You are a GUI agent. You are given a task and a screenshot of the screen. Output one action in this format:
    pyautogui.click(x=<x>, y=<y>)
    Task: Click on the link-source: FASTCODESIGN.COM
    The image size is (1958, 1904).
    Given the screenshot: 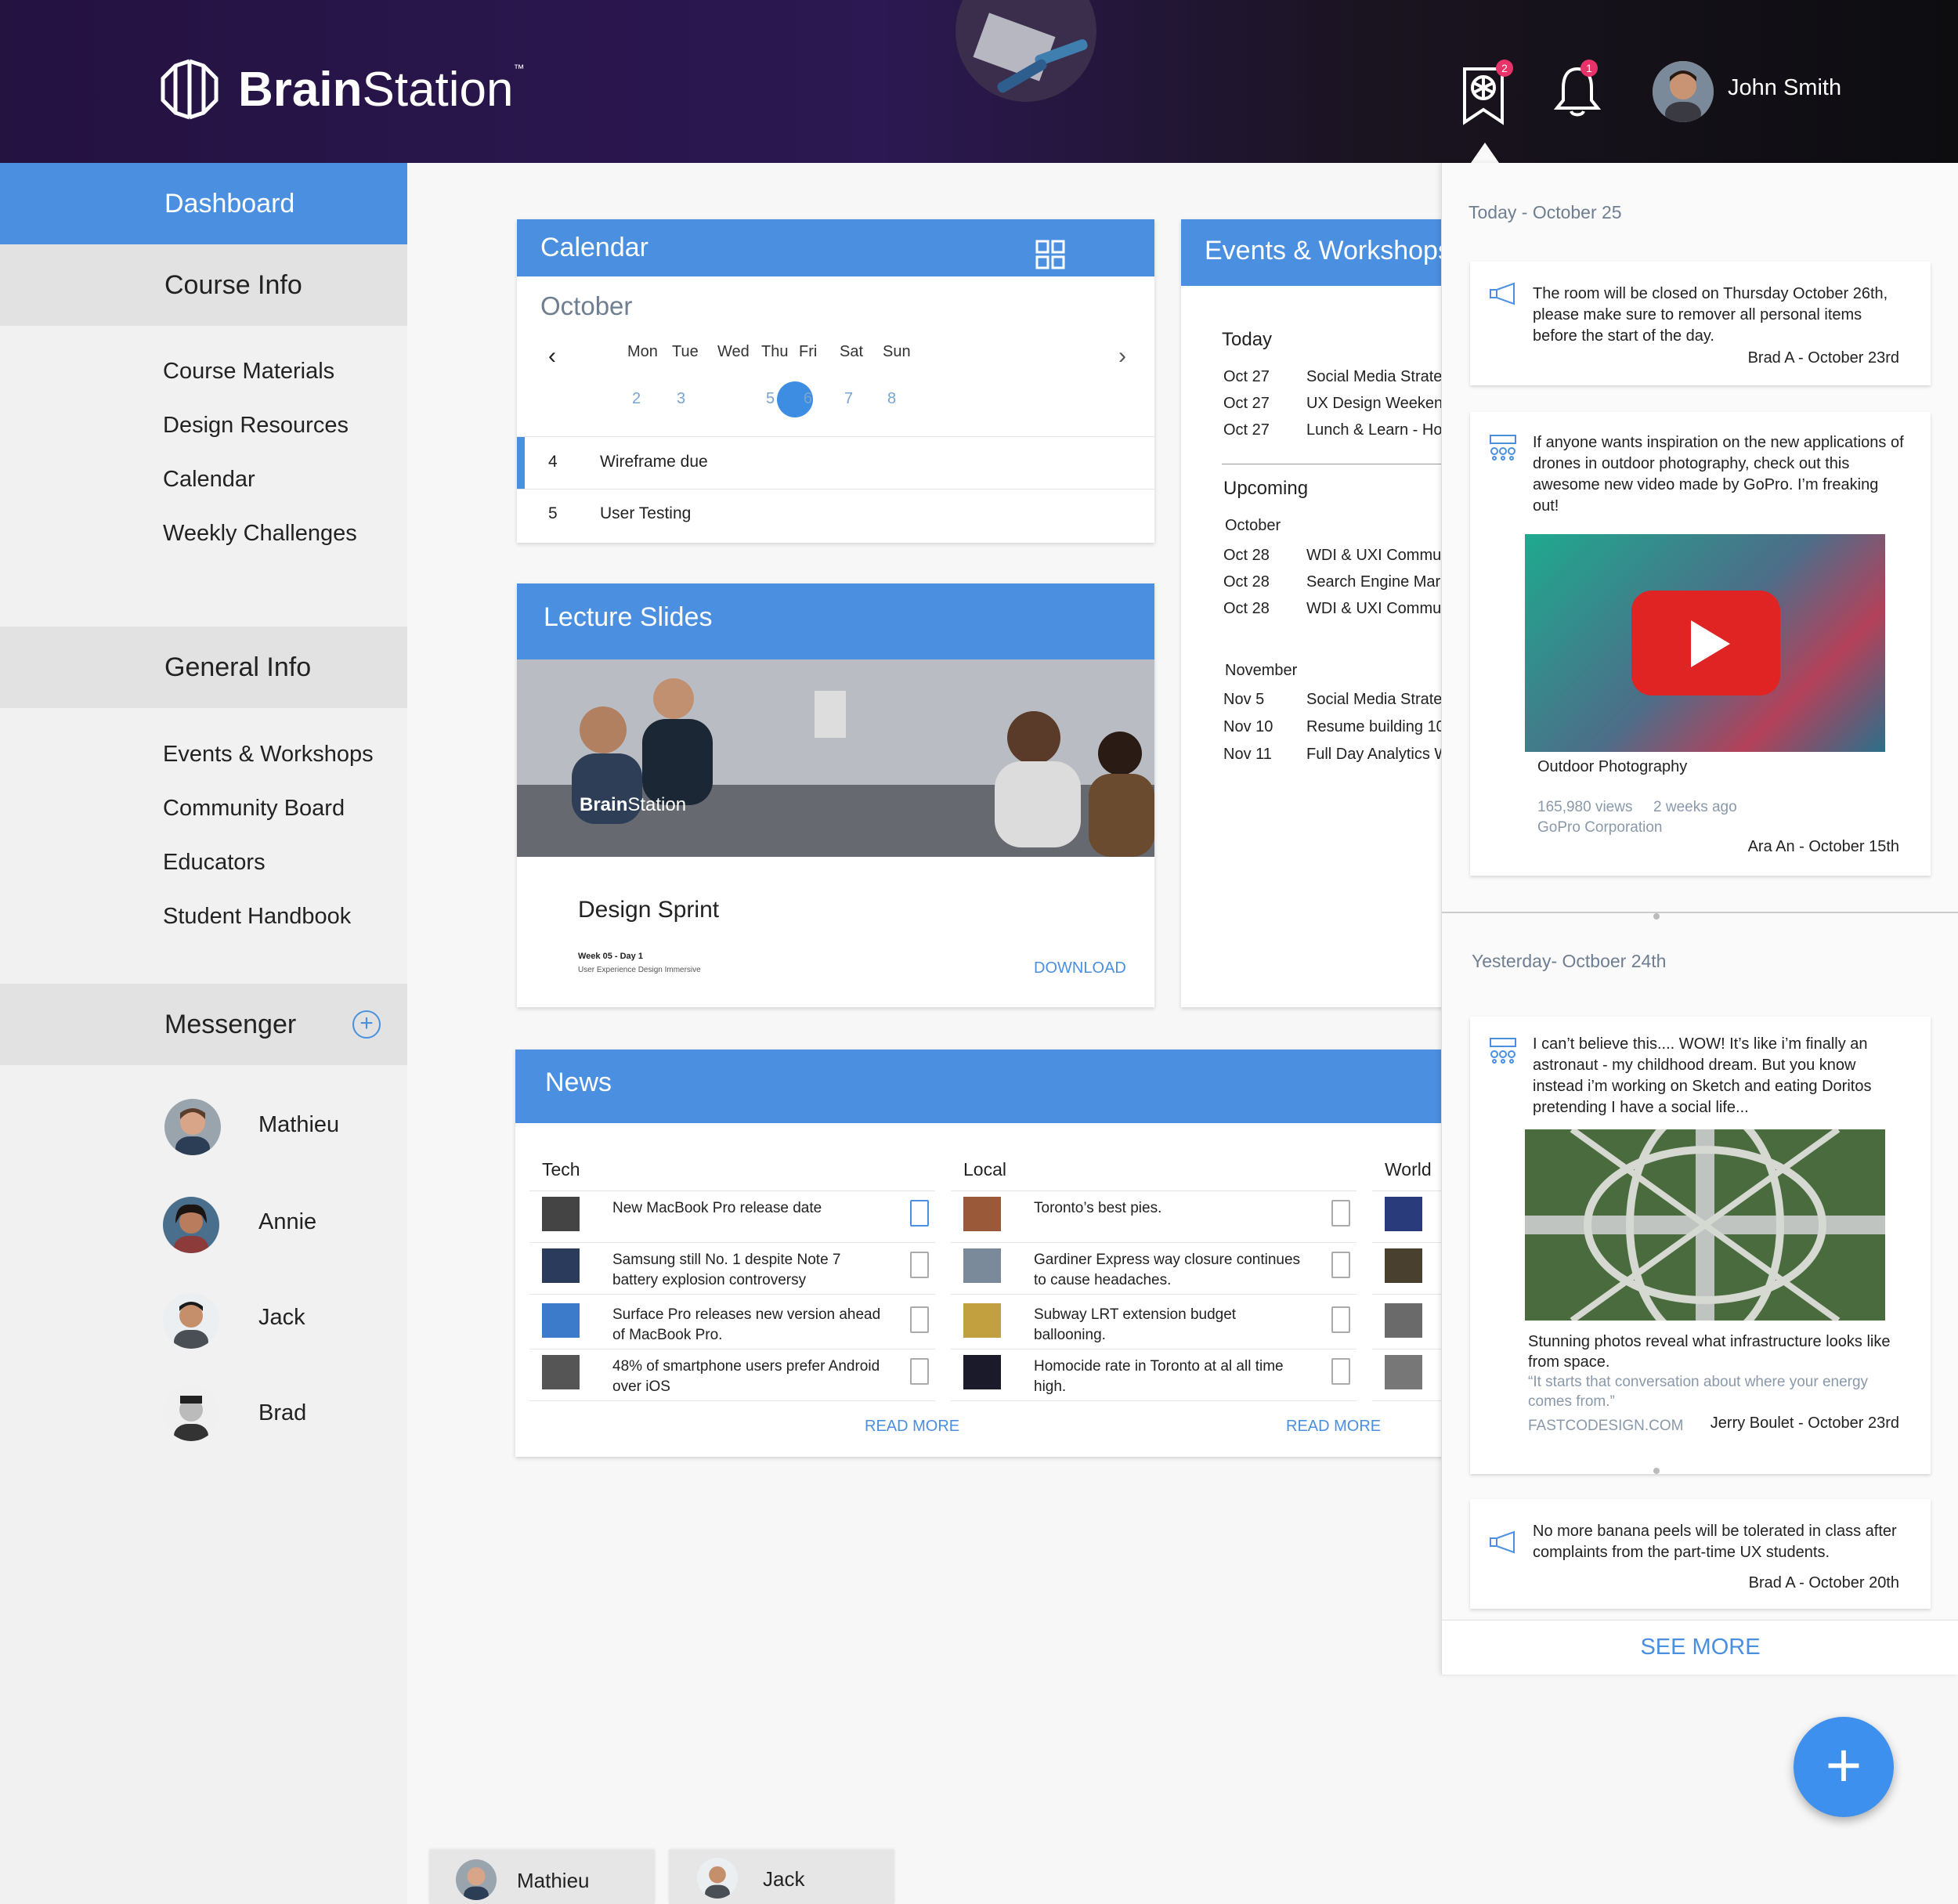 What is the action you would take?
    pyautogui.click(x=1606, y=1426)
    